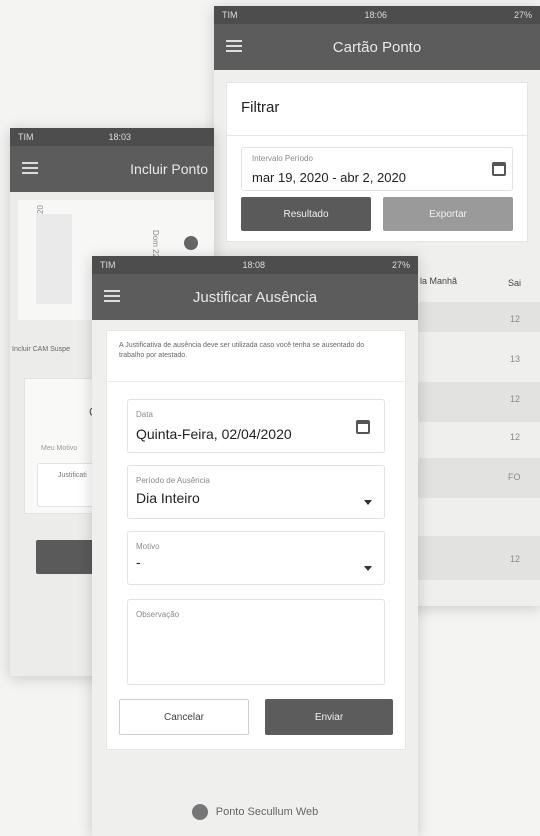  What do you see at coordinates (168, 498) in the screenshot?
I see `absence-period-value: Dia Inteiro` at bounding box center [168, 498].